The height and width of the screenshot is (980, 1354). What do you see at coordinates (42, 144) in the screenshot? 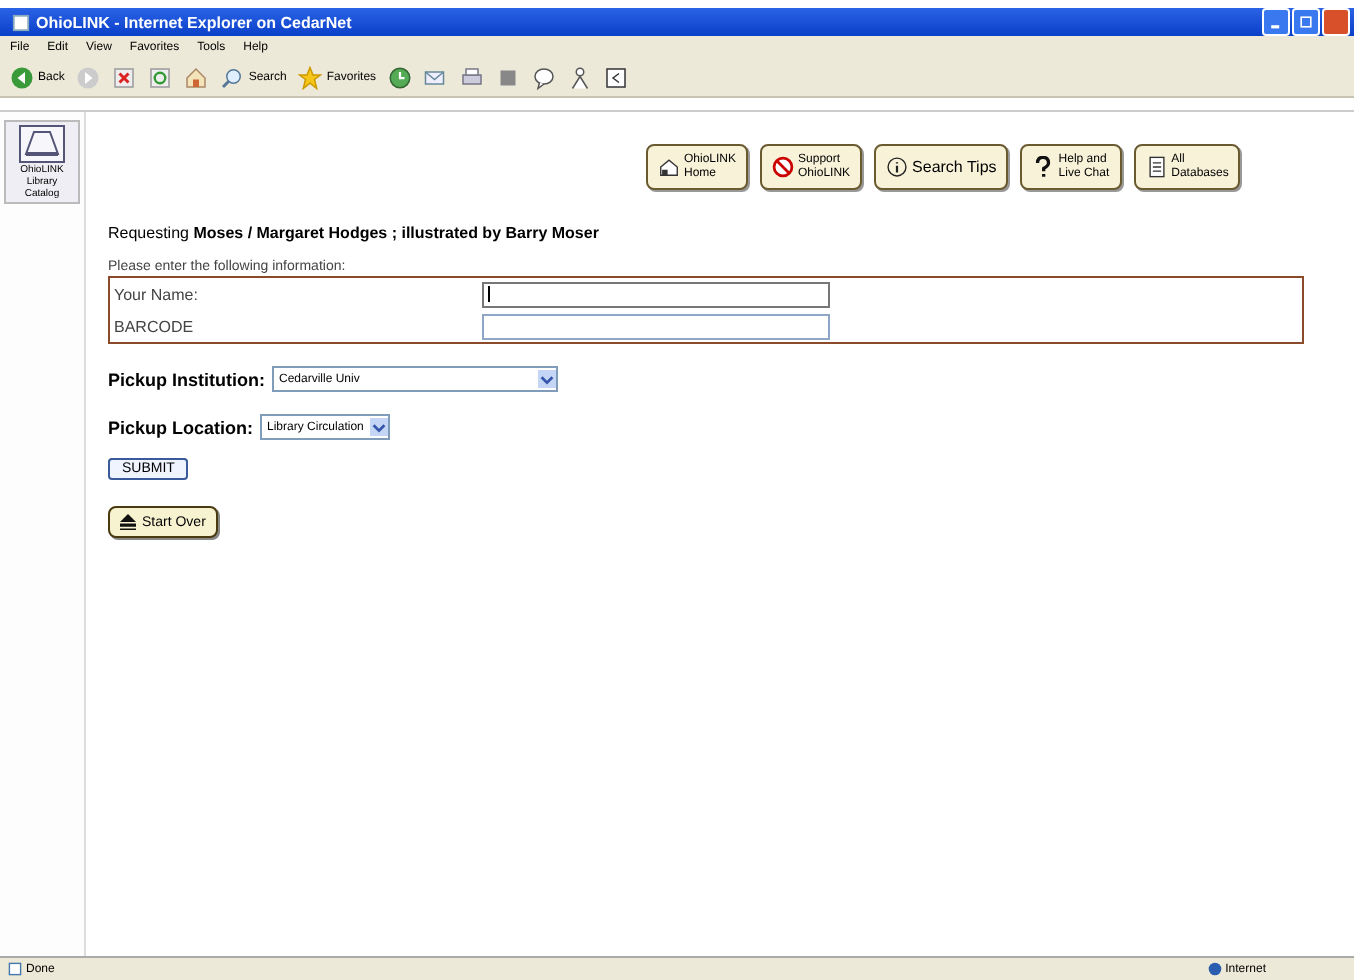
I see `book-icon` at bounding box center [42, 144].